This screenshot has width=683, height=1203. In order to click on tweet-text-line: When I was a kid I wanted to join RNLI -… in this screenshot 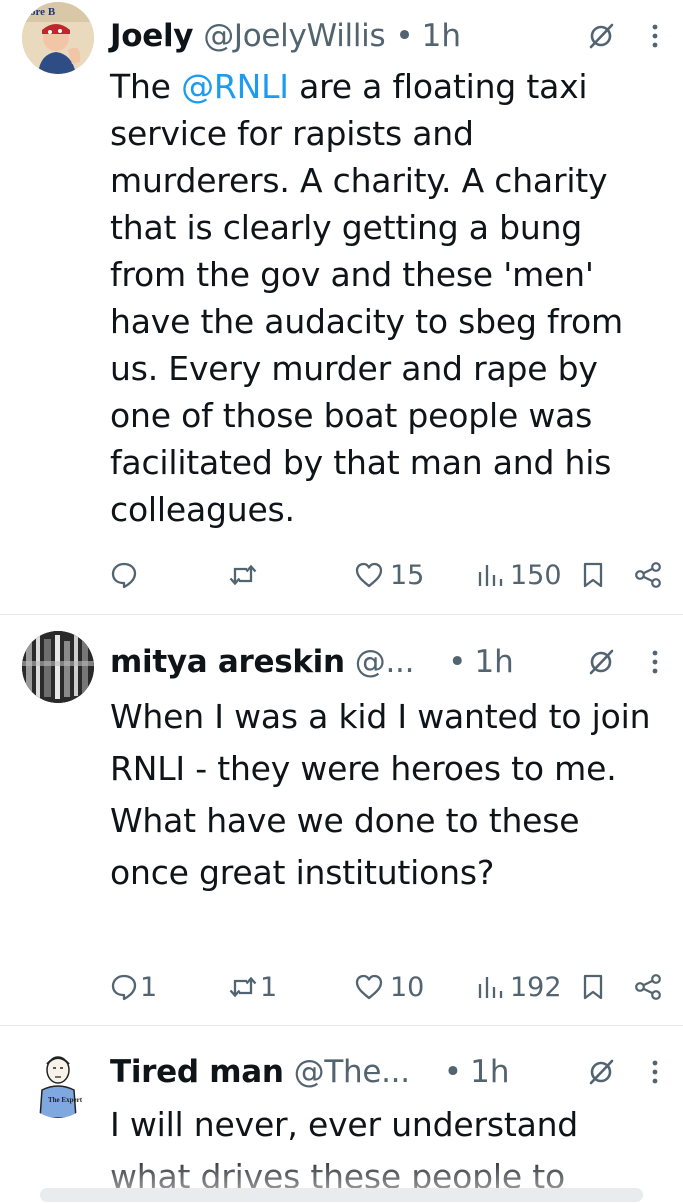, I will do `click(380, 742)`.